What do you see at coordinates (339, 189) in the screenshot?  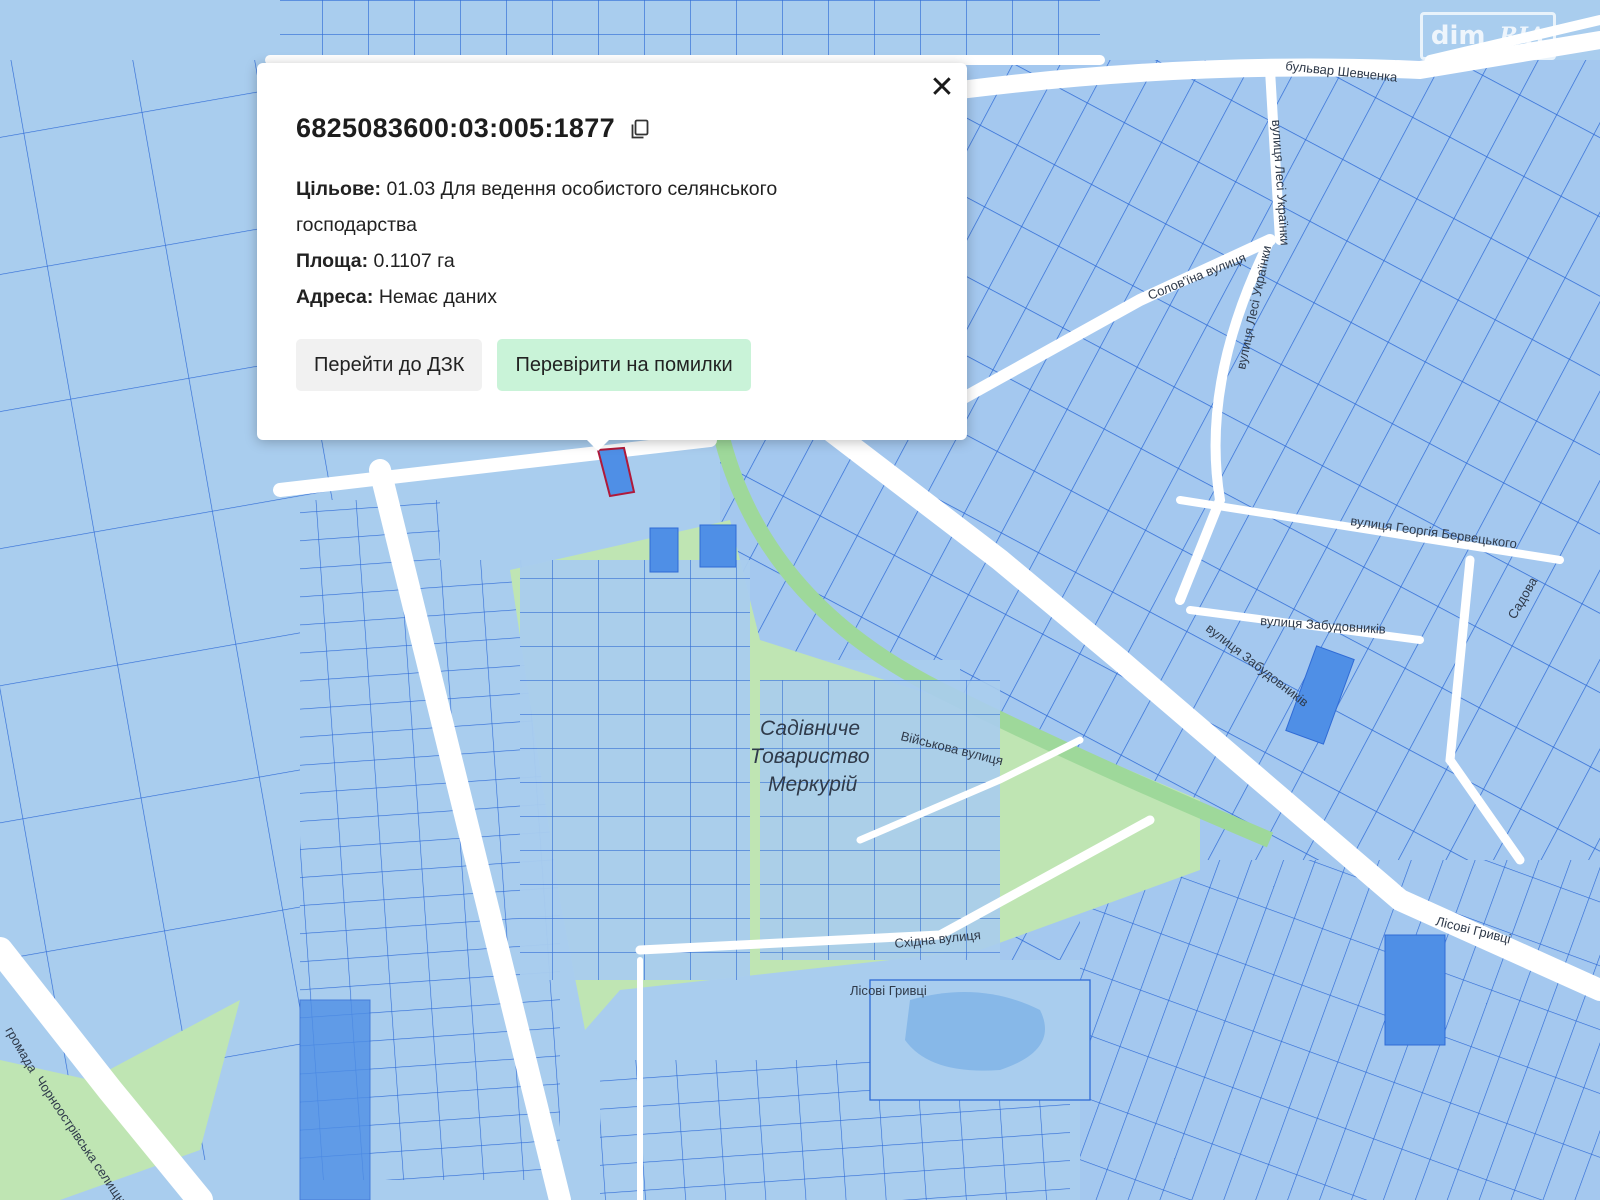 I see `purpose-label: Цільове:` at bounding box center [339, 189].